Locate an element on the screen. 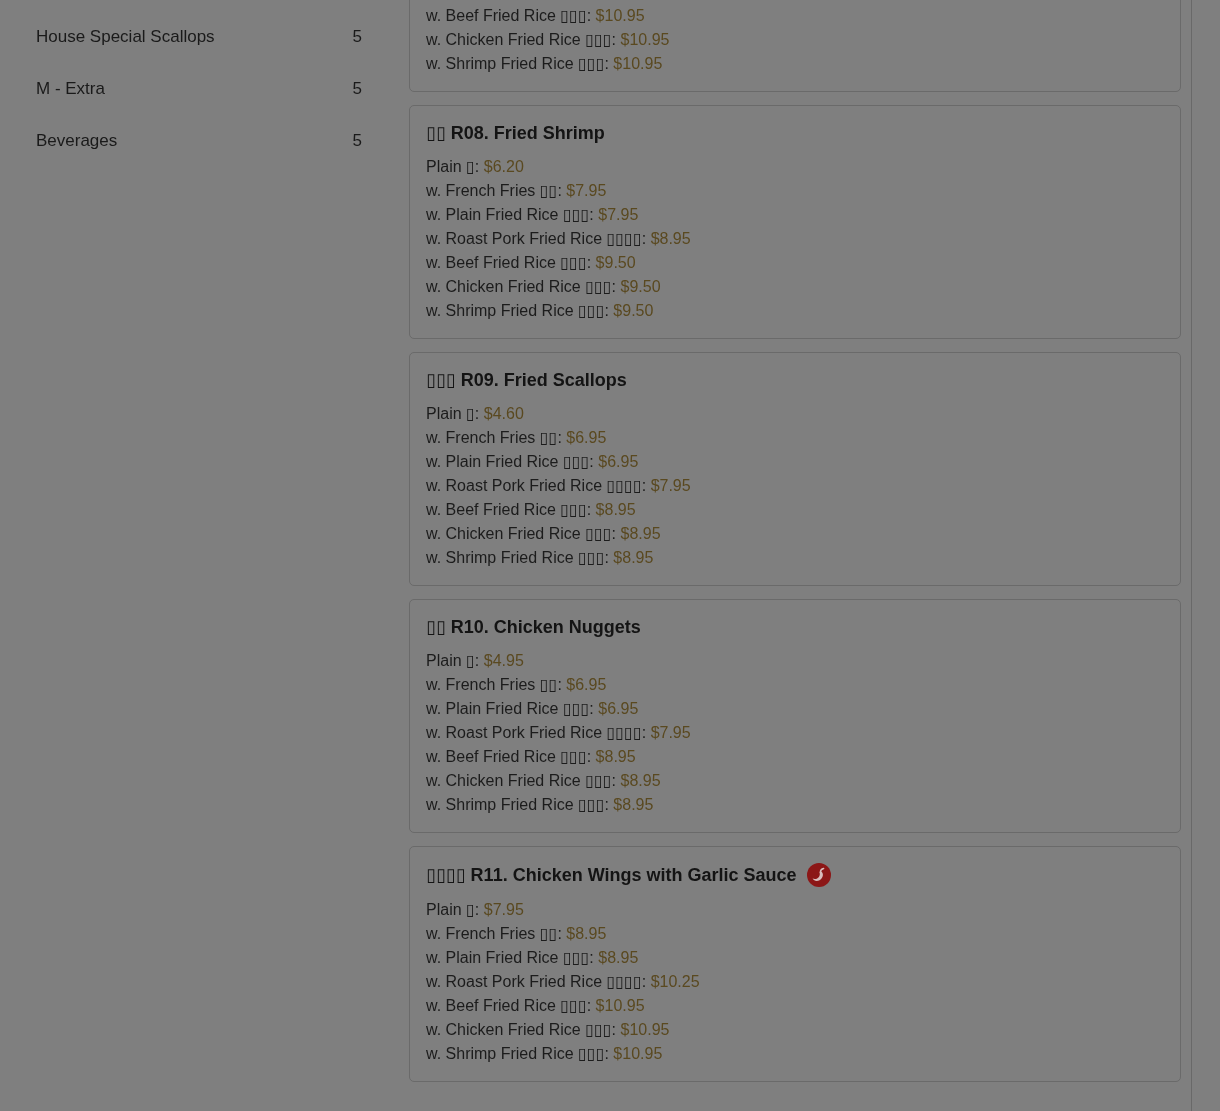 This screenshot has width=1220, height=1111. dish-title: ▯▯ R10. Chicken Nuggets is located at coordinates (533, 627).